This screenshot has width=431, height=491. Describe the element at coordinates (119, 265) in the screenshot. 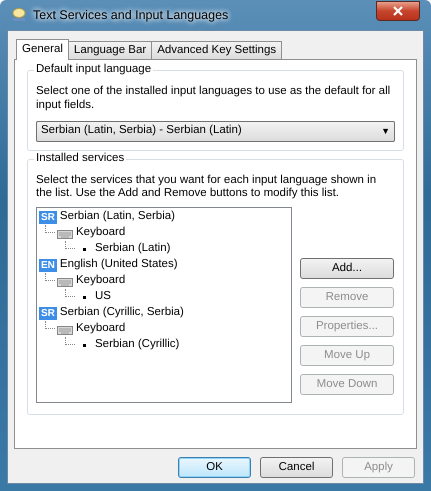

I see `tree-item: English (United States)` at that location.